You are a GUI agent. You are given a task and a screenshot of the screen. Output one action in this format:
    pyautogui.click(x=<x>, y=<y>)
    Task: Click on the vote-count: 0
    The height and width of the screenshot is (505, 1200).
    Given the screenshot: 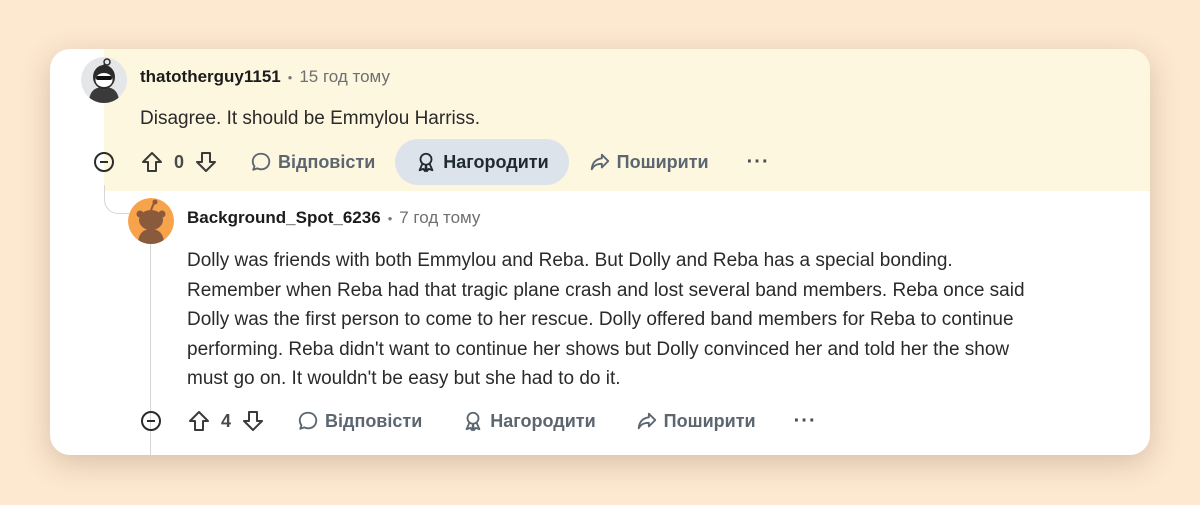 What is the action you would take?
    pyautogui.click(x=179, y=161)
    